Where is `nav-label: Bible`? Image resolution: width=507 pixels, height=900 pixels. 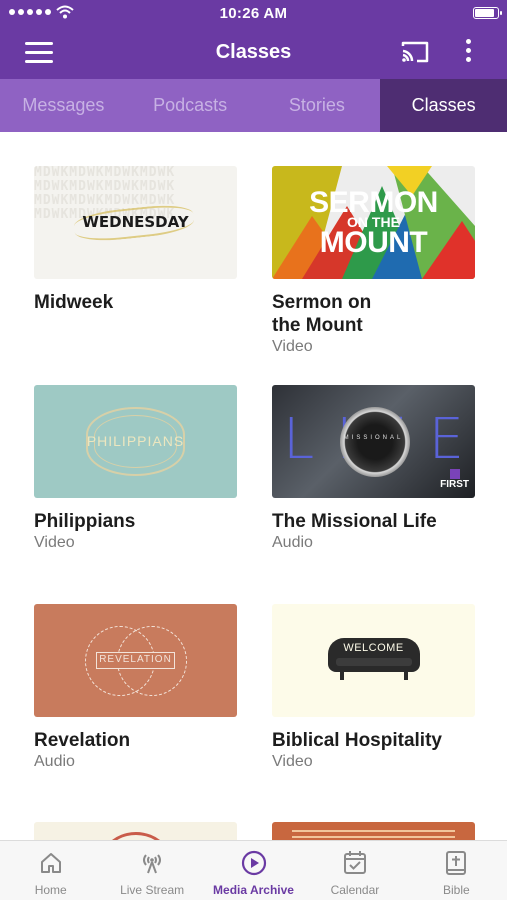 nav-label: Bible is located at coordinates (456, 890).